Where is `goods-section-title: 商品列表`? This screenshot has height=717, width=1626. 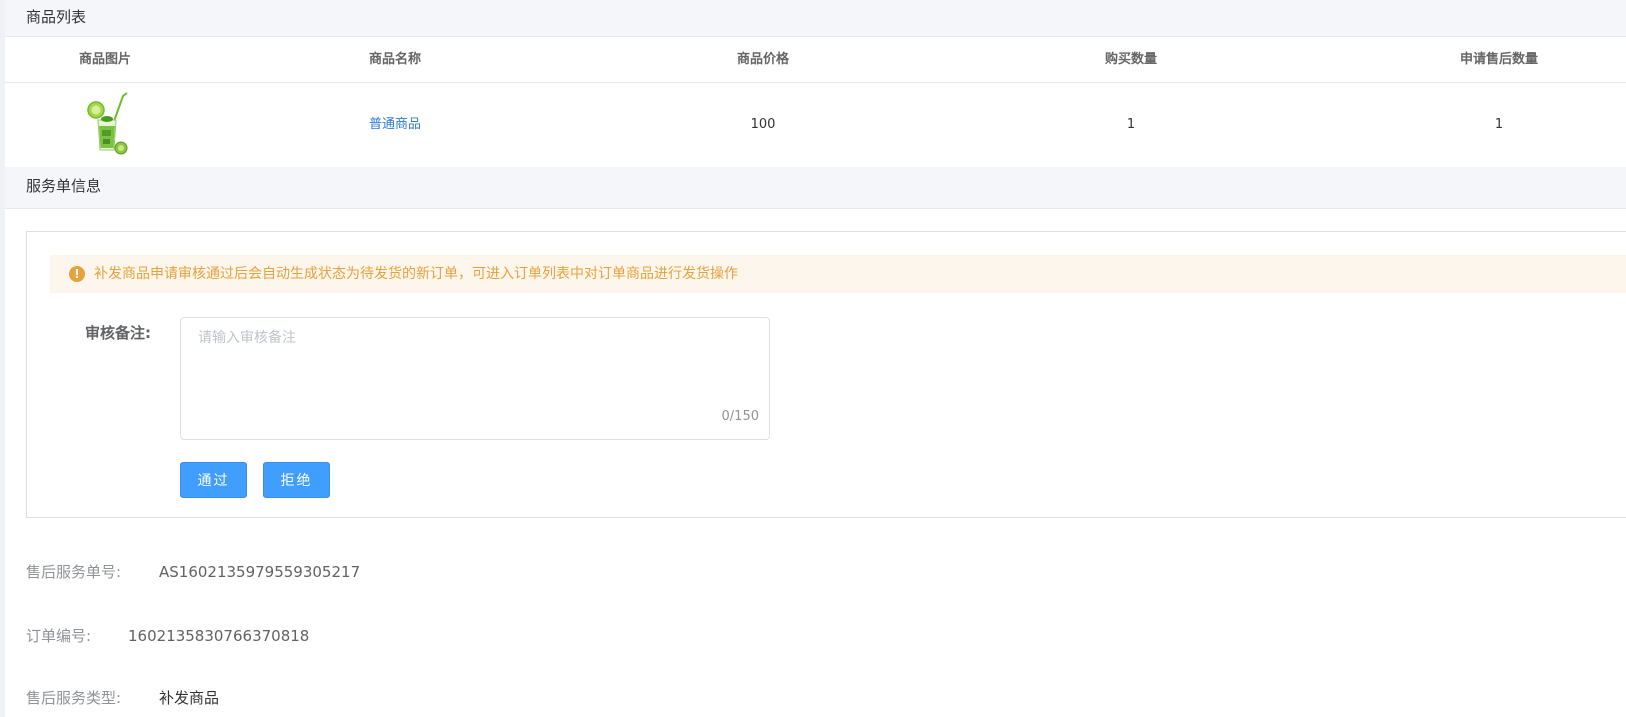 goods-section-title: 商品列表 is located at coordinates (815, 18).